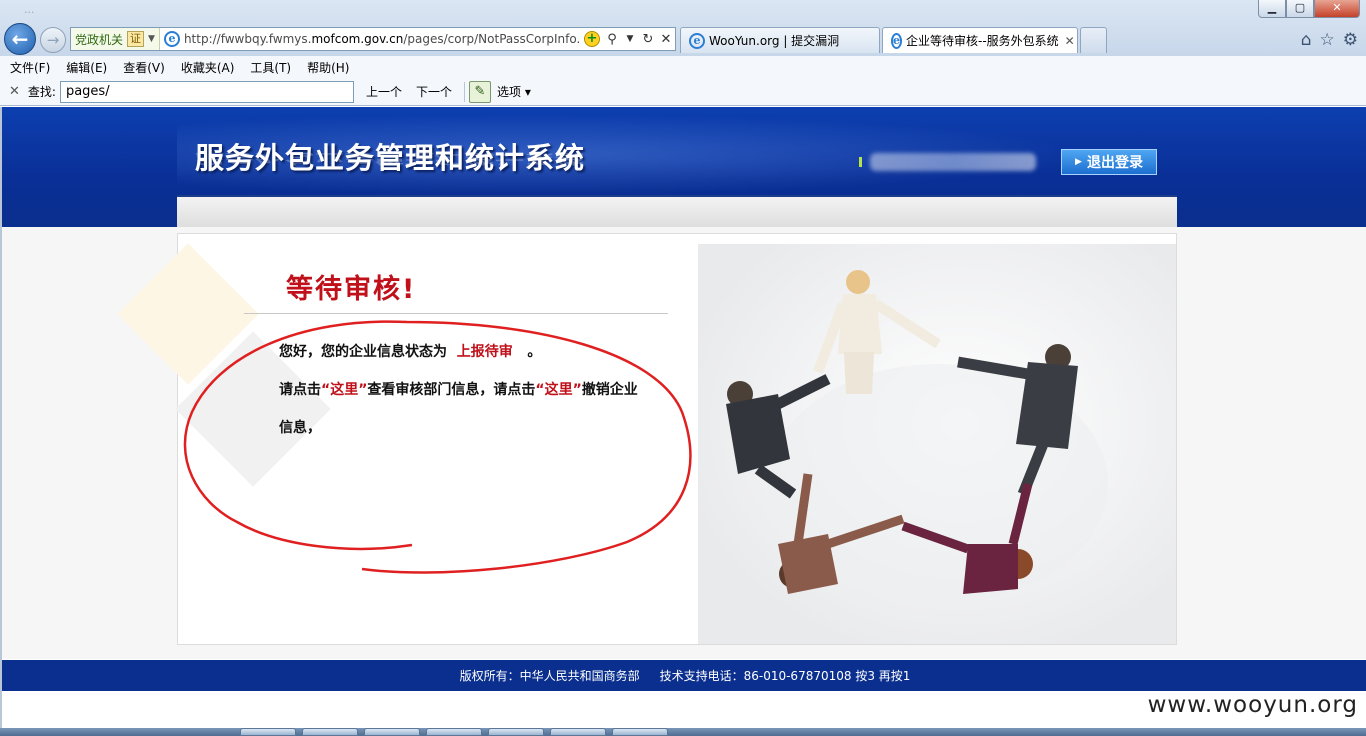 This screenshot has width=1366, height=736. I want to click on status-message: 您好，您的企业信息状态为 上报待审 。, so click(410, 352).